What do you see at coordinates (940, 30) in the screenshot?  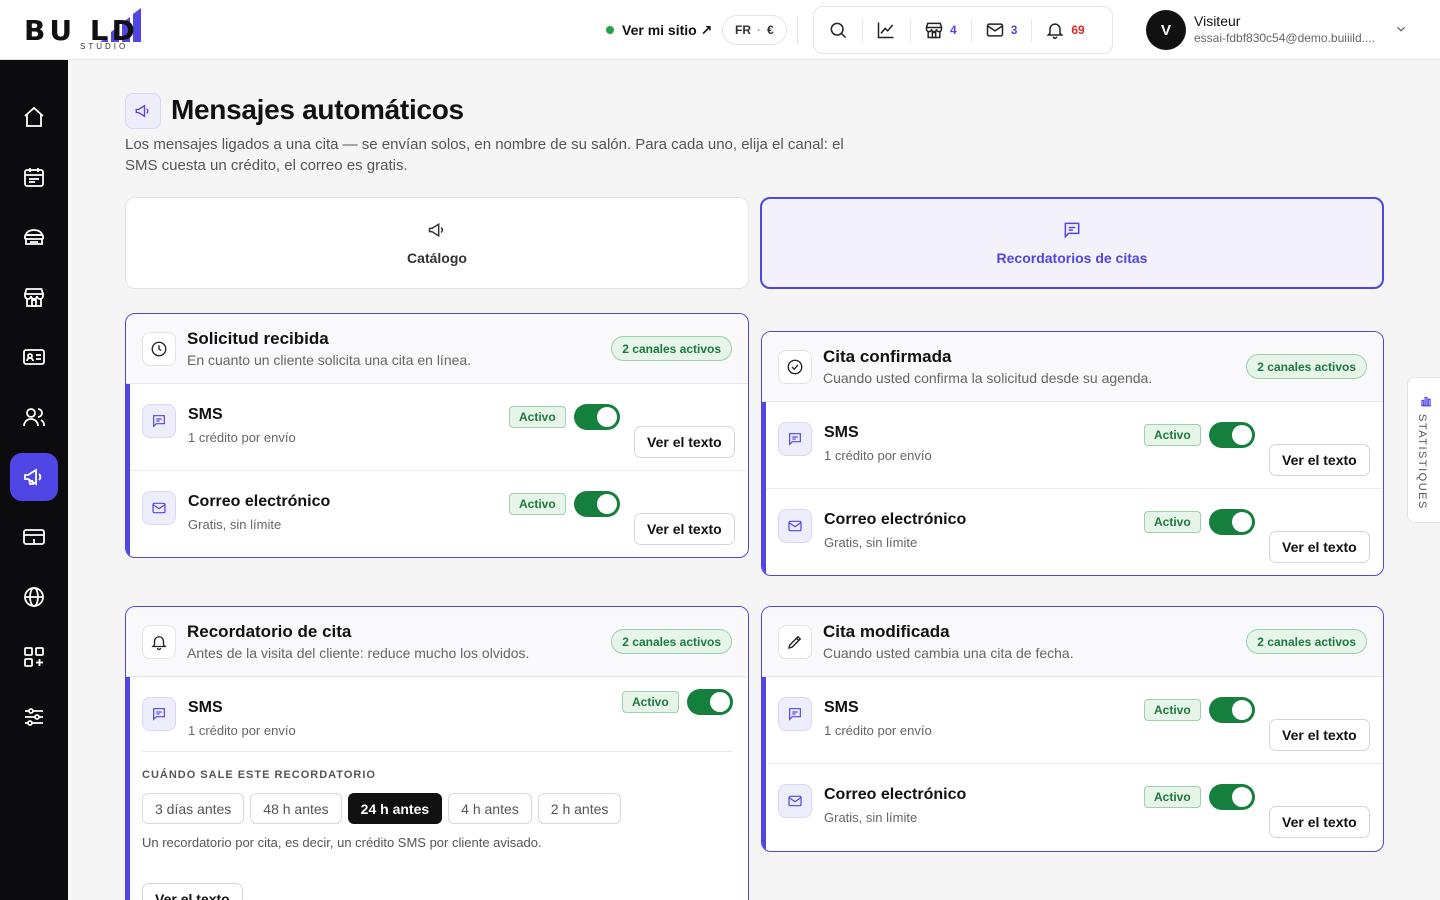 I see `stores-button: 4` at bounding box center [940, 30].